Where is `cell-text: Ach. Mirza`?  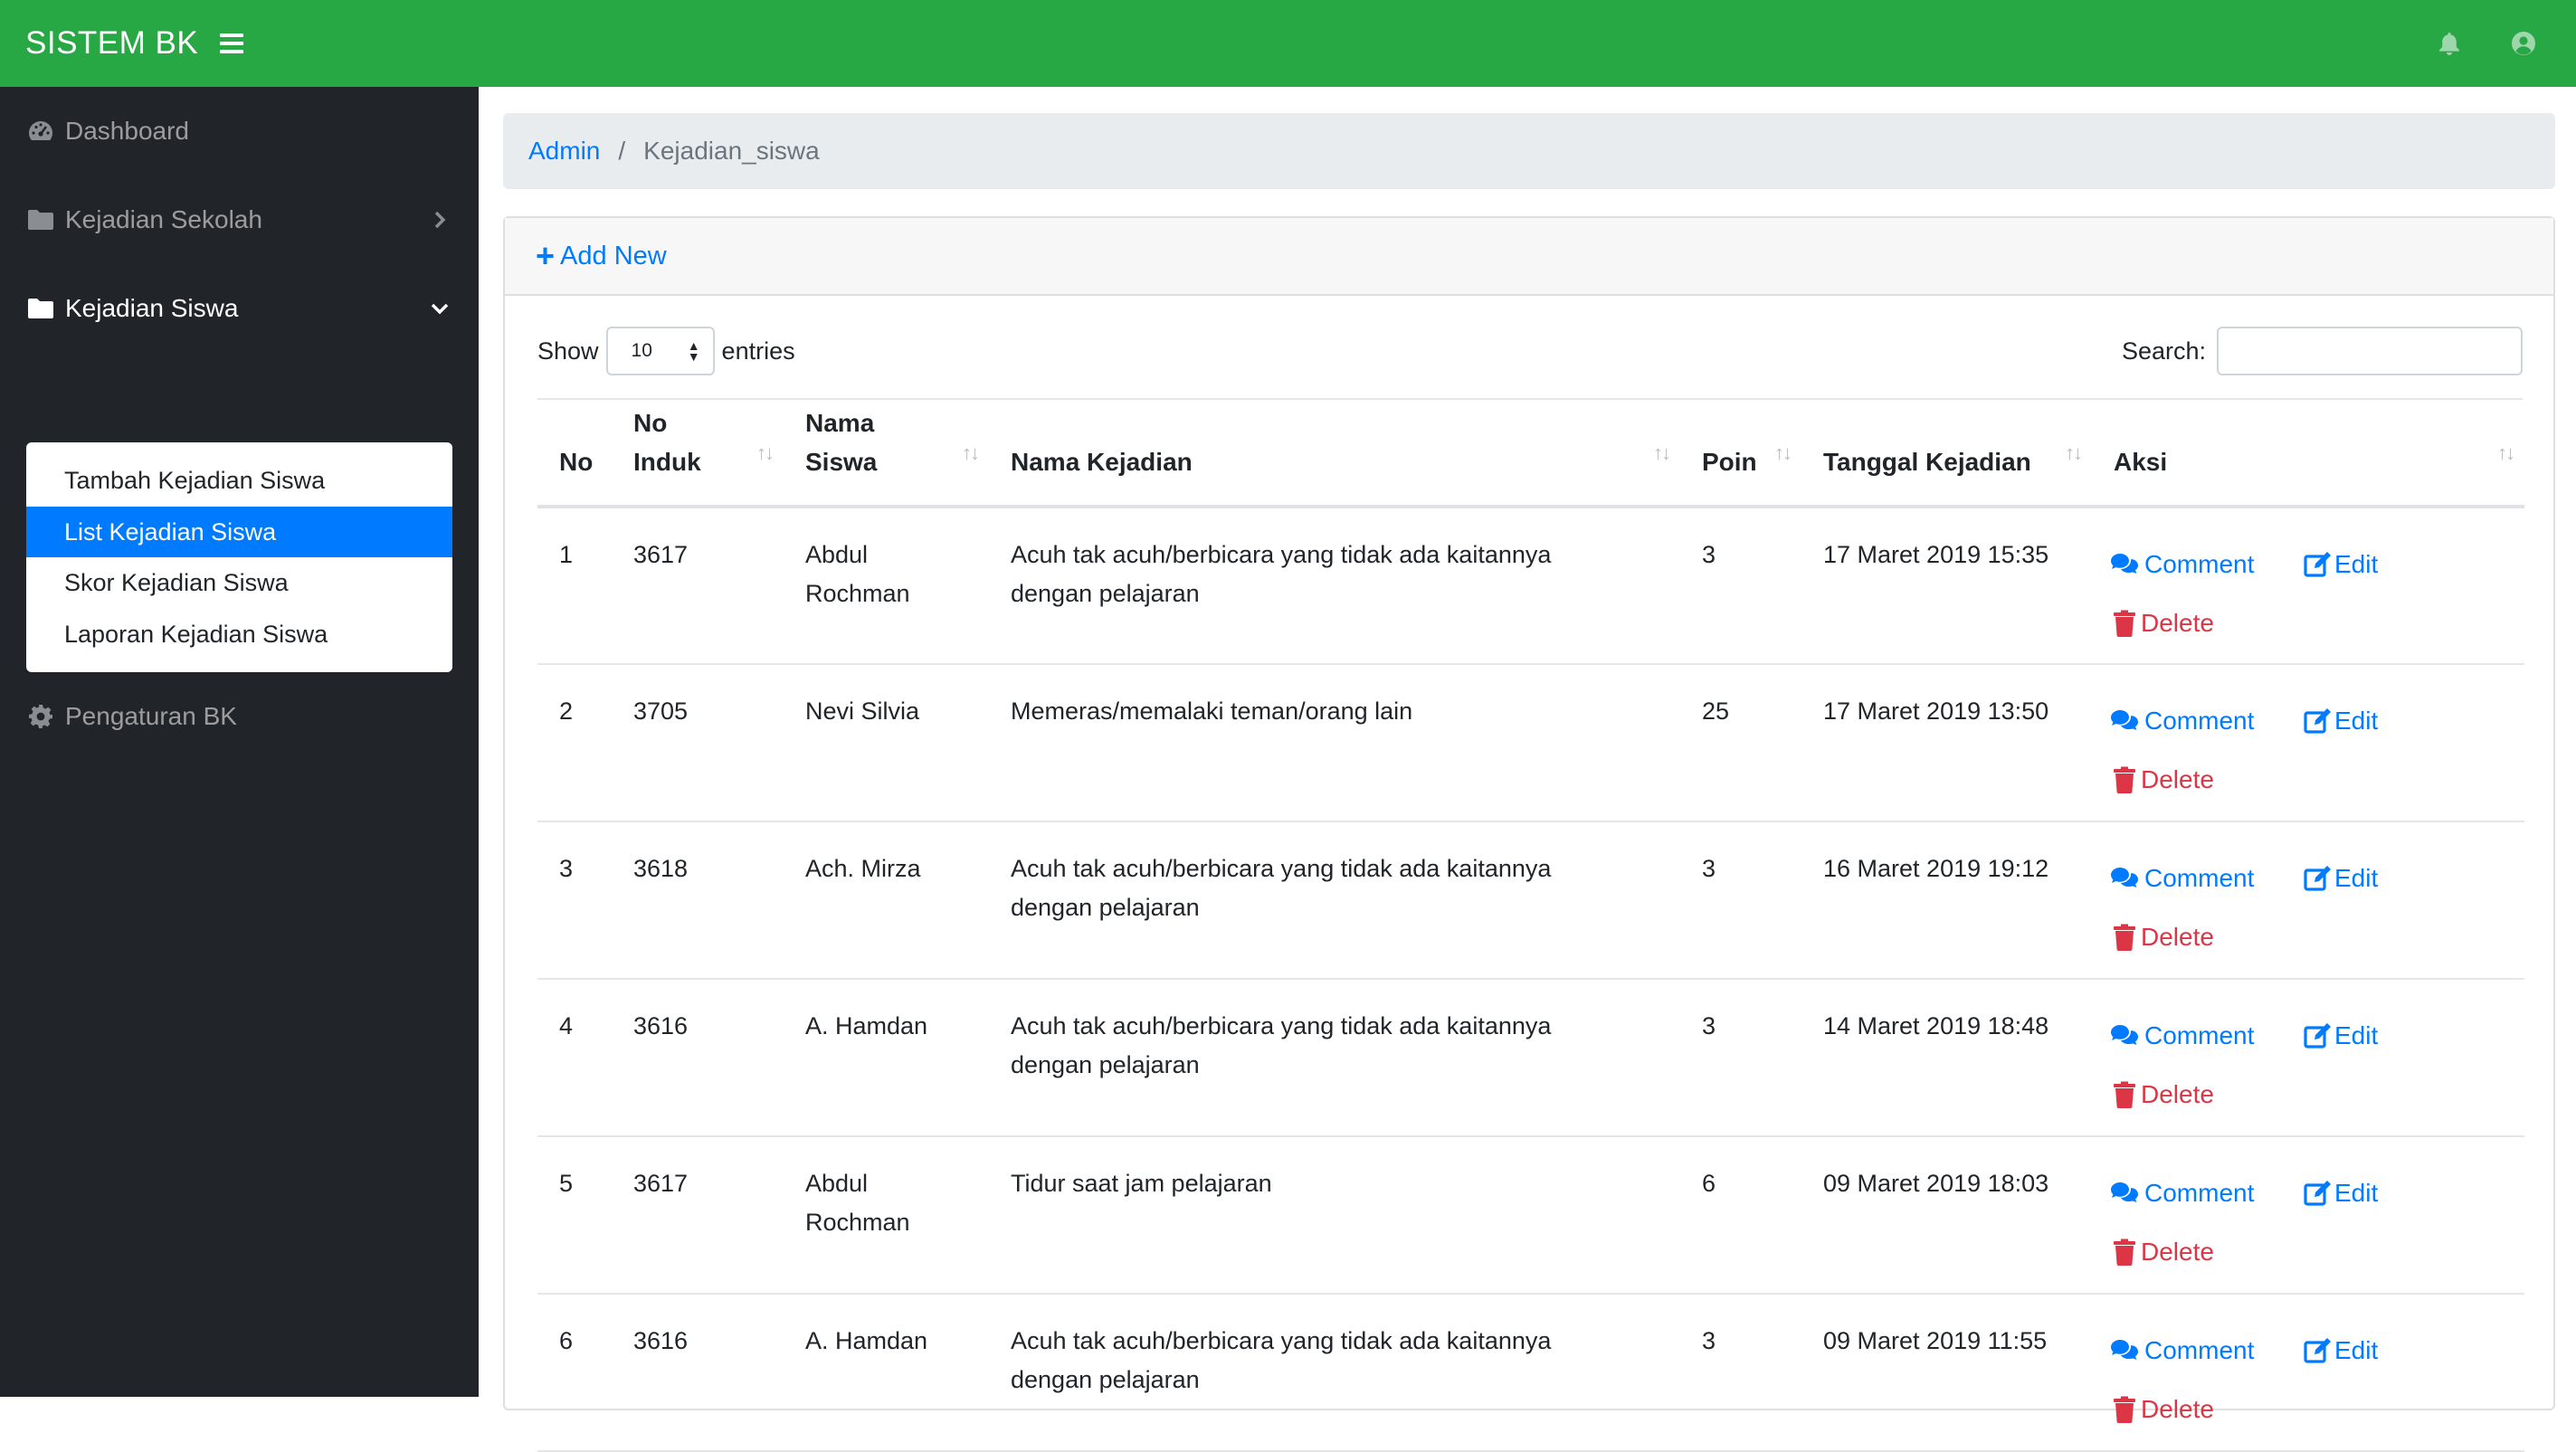 cell-text: Ach. Mirza is located at coordinates (863, 868).